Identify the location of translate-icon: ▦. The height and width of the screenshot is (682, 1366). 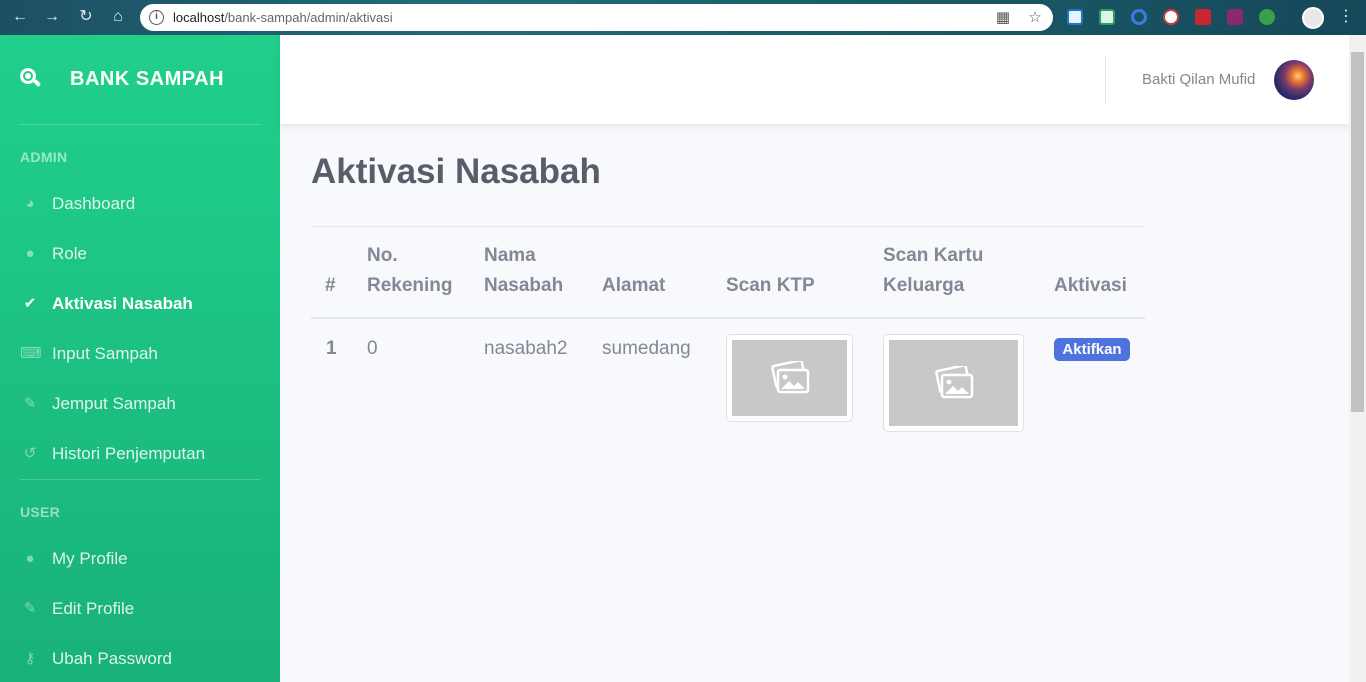
(1003, 18).